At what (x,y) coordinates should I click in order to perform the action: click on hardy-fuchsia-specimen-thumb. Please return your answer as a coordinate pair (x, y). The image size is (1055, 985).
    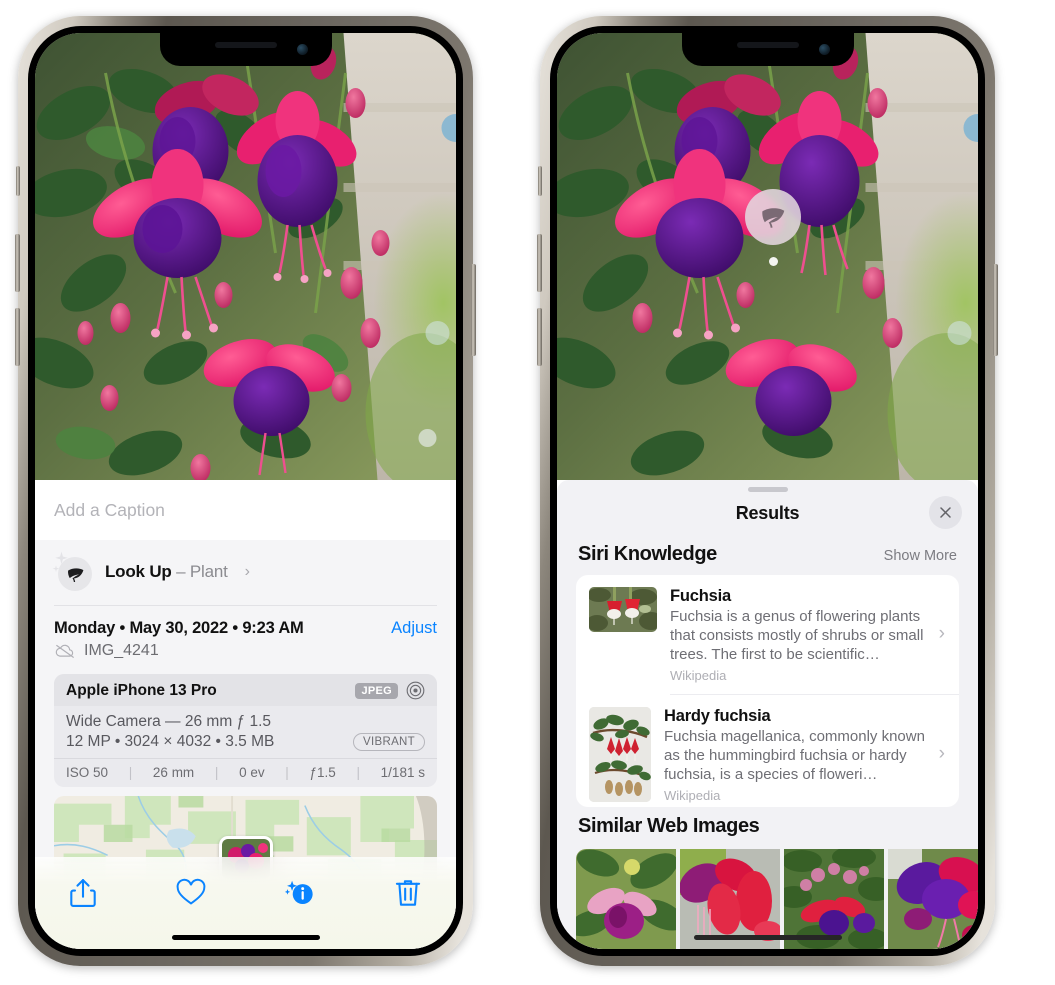
    Looking at the image, I should click on (620, 754).